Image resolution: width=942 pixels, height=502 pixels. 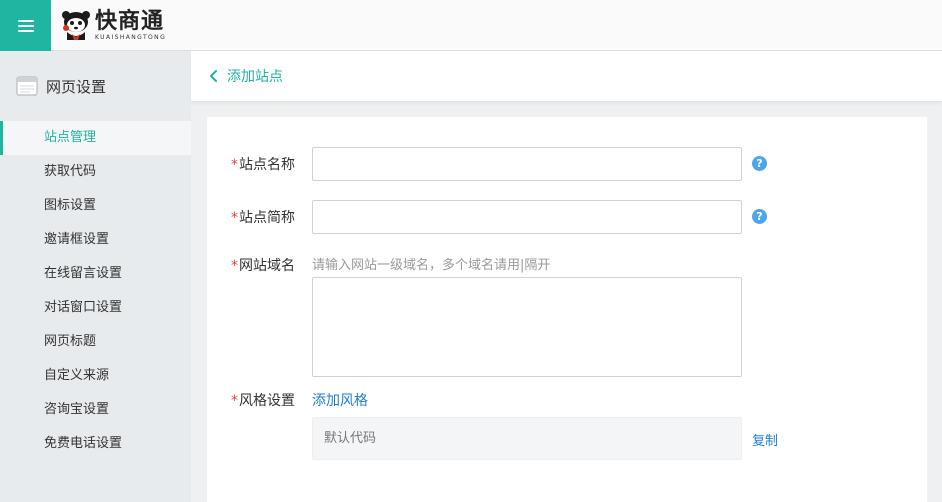 I want to click on default-code-box: 默认代码, so click(x=527, y=438).